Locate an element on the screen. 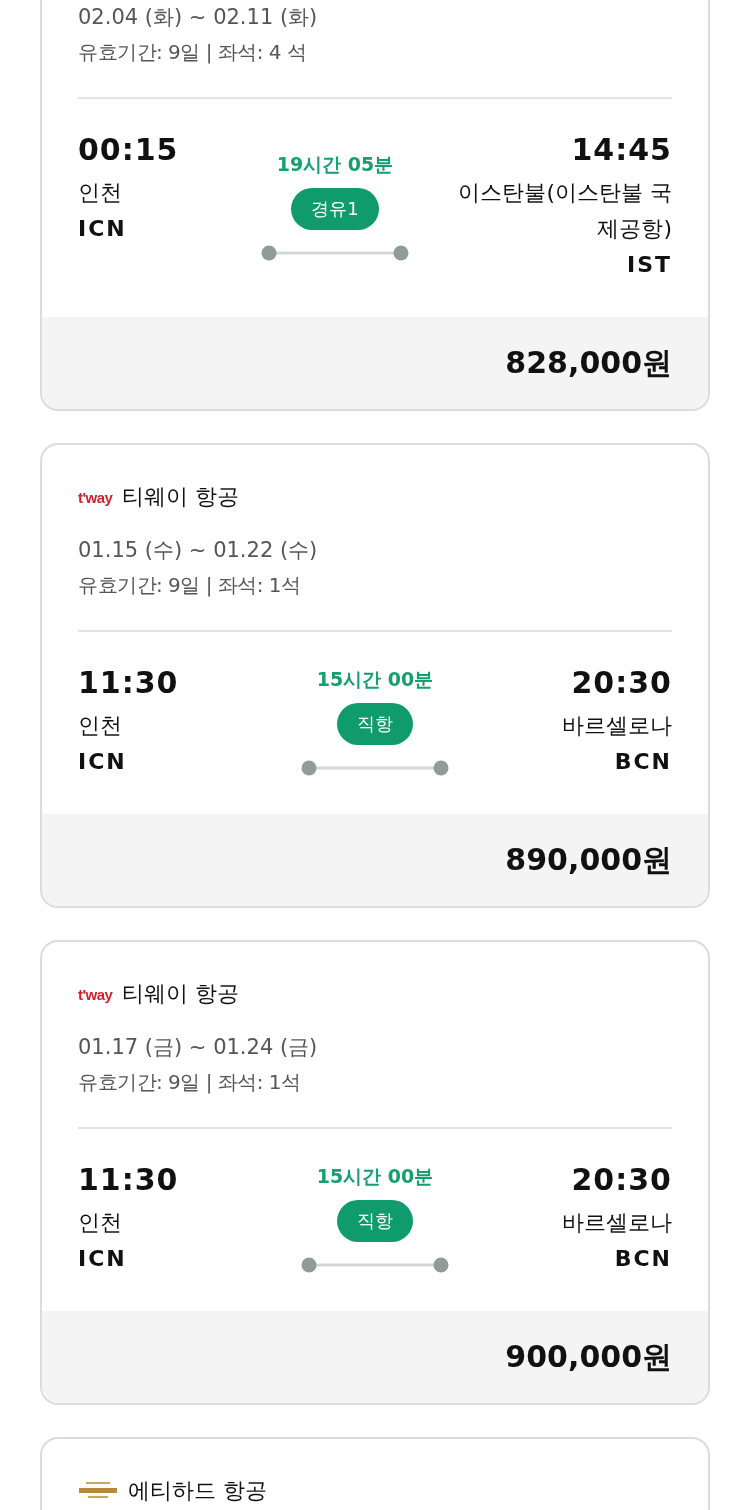 This screenshot has width=750, height=1510. arrival-time: 14:45 is located at coordinates (621, 150).